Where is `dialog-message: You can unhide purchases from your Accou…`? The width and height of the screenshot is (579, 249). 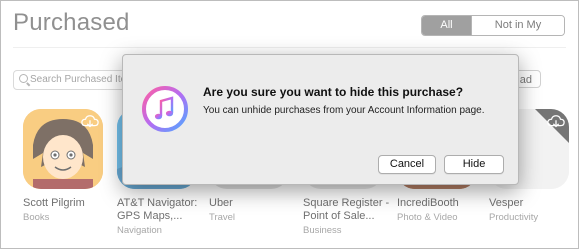 dialog-message: You can unhide purchases from your Accou… is located at coordinates (344, 110).